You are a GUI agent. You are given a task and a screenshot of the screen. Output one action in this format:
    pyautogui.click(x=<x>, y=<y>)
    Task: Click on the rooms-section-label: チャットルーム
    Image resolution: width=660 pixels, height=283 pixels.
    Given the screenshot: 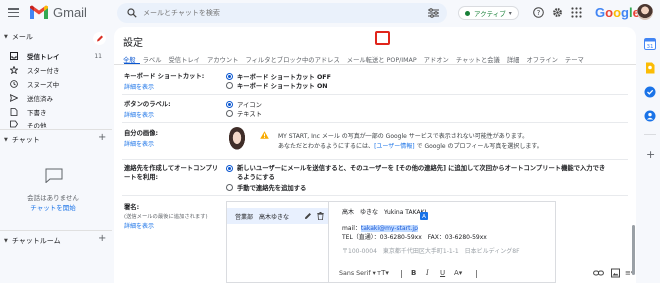 What is the action you would take?
    pyautogui.click(x=36, y=241)
    